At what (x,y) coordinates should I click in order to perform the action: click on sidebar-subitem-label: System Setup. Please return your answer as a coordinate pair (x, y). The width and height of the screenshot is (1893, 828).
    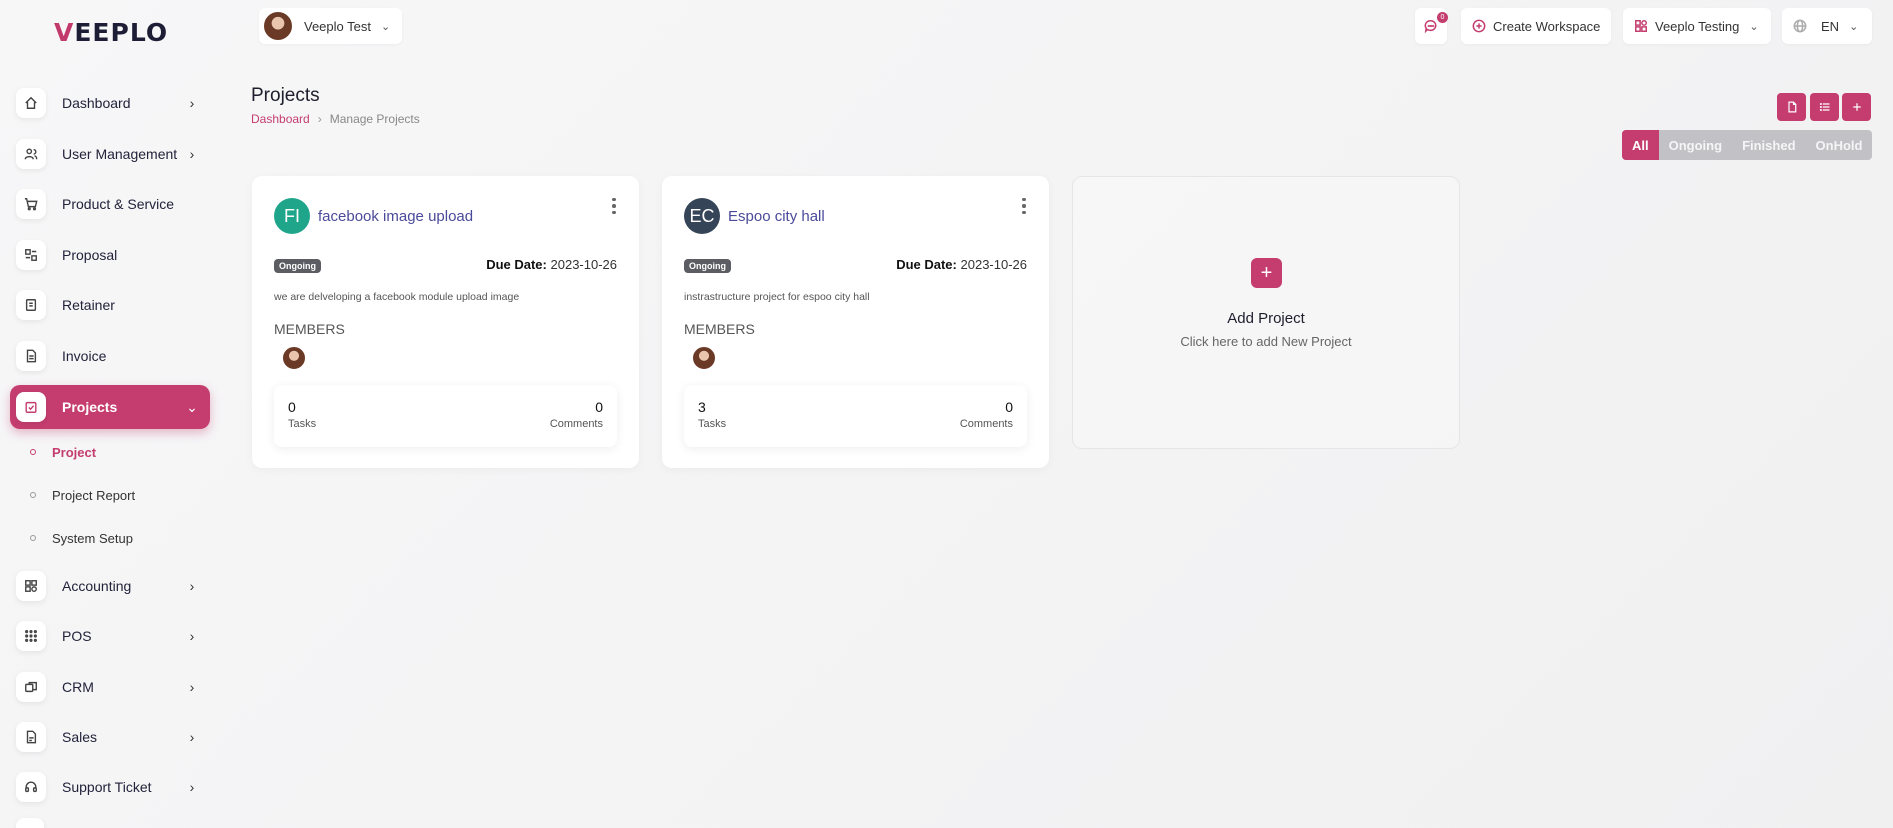
    Looking at the image, I should click on (92, 538).